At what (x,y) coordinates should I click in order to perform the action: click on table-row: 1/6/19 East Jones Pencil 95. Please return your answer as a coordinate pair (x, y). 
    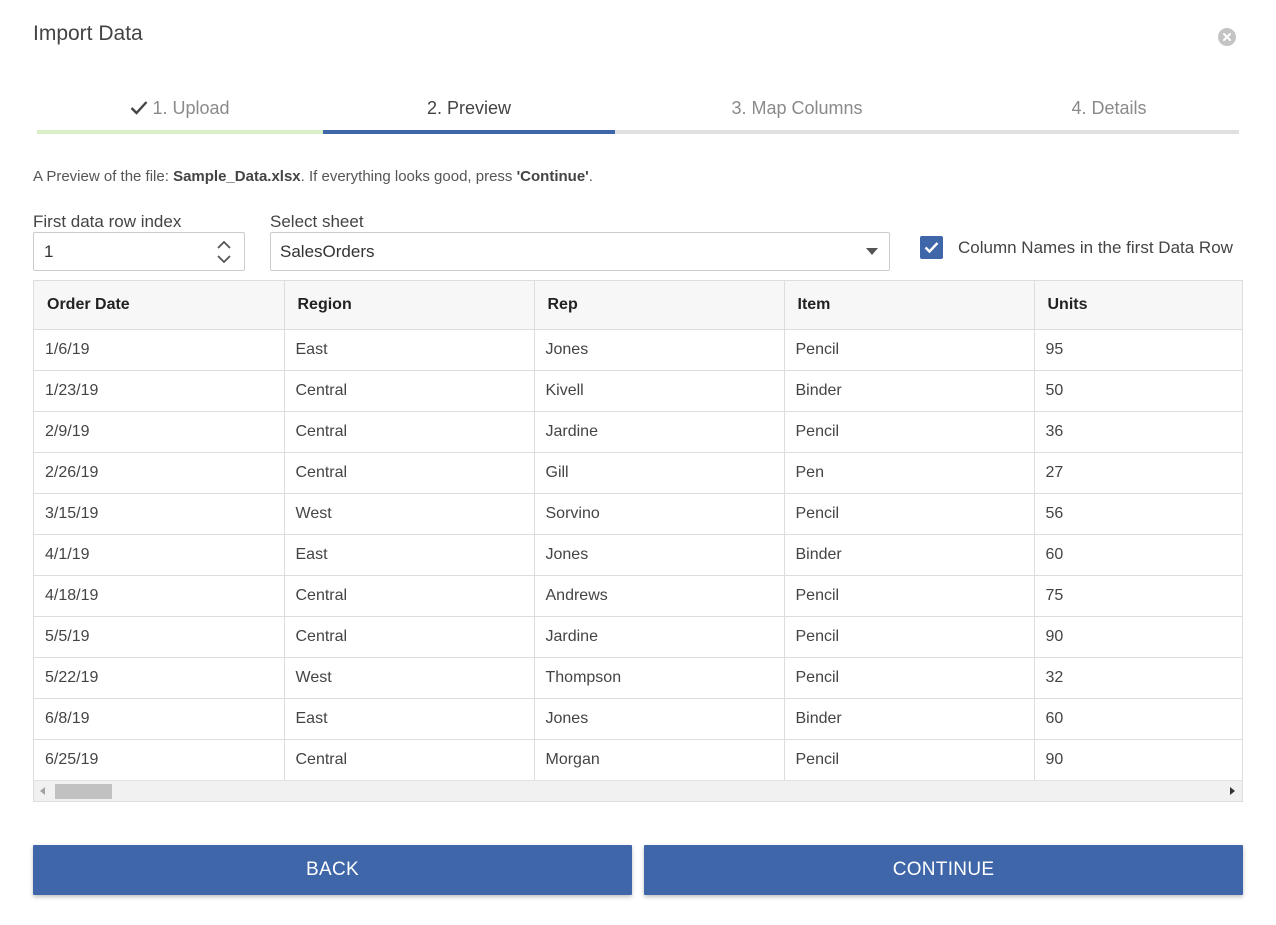
    Looking at the image, I should click on (638, 350).